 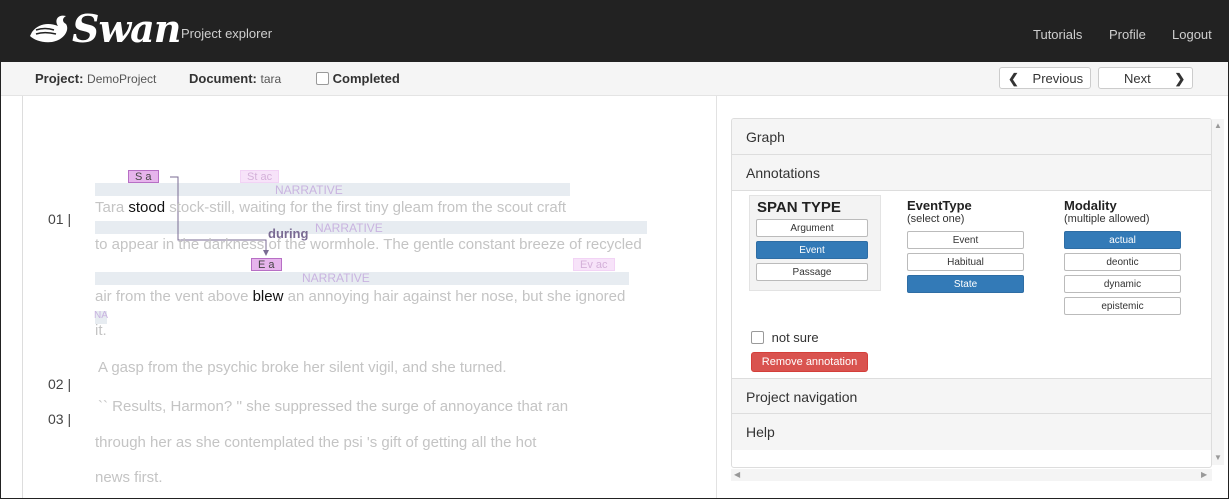 What do you see at coordinates (965, 284) in the screenshot?
I see `event-type-state: State` at bounding box center [965, 284].